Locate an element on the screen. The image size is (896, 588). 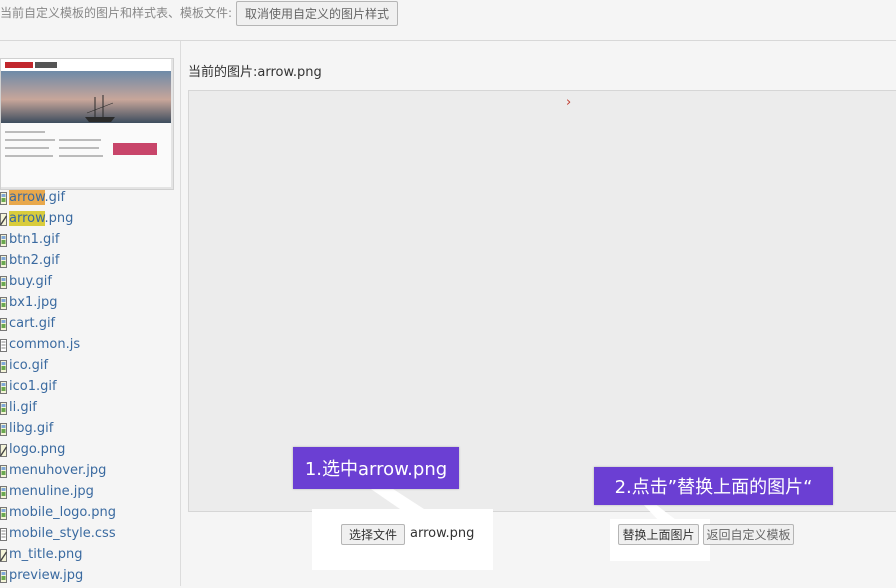
file-name-link: ico1.gif is located at coordinates (33, 386).